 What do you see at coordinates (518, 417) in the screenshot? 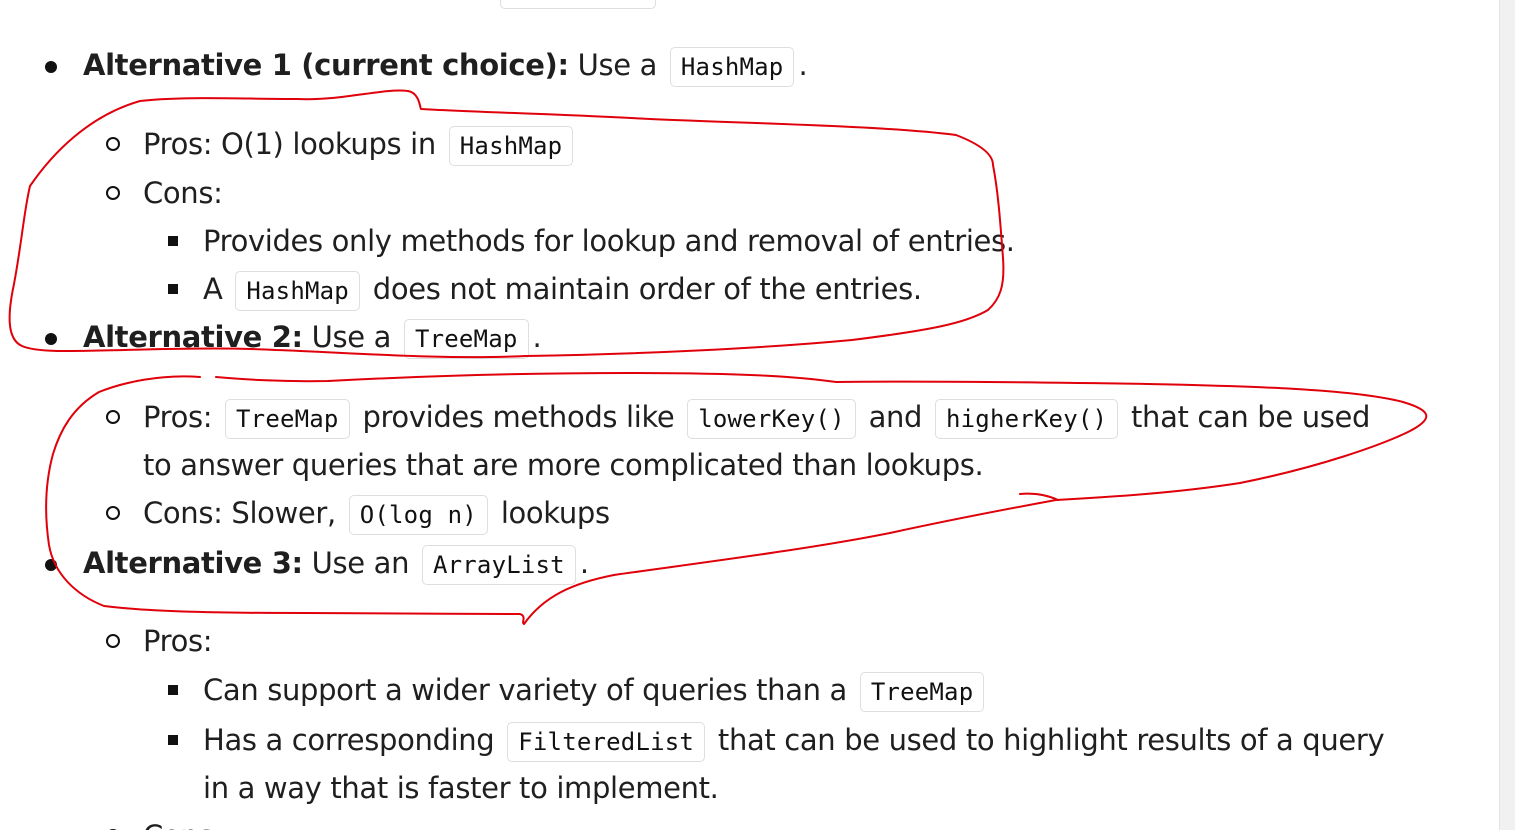
I see `pros-text: provides methods like` at bounding box center [518, 417].